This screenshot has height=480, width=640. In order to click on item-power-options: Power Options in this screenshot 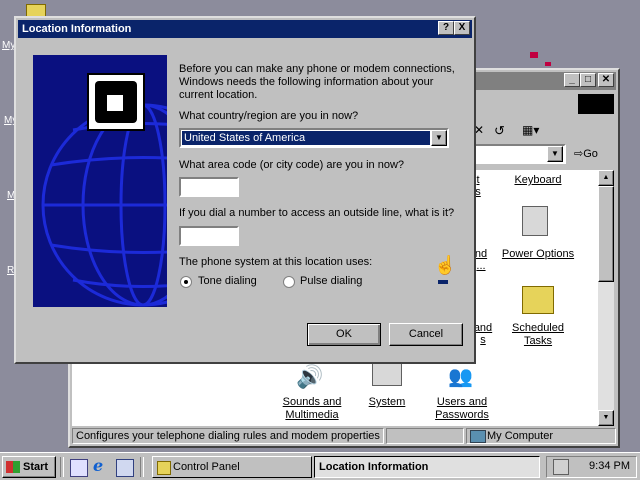, I will do `click(538, 254)`.